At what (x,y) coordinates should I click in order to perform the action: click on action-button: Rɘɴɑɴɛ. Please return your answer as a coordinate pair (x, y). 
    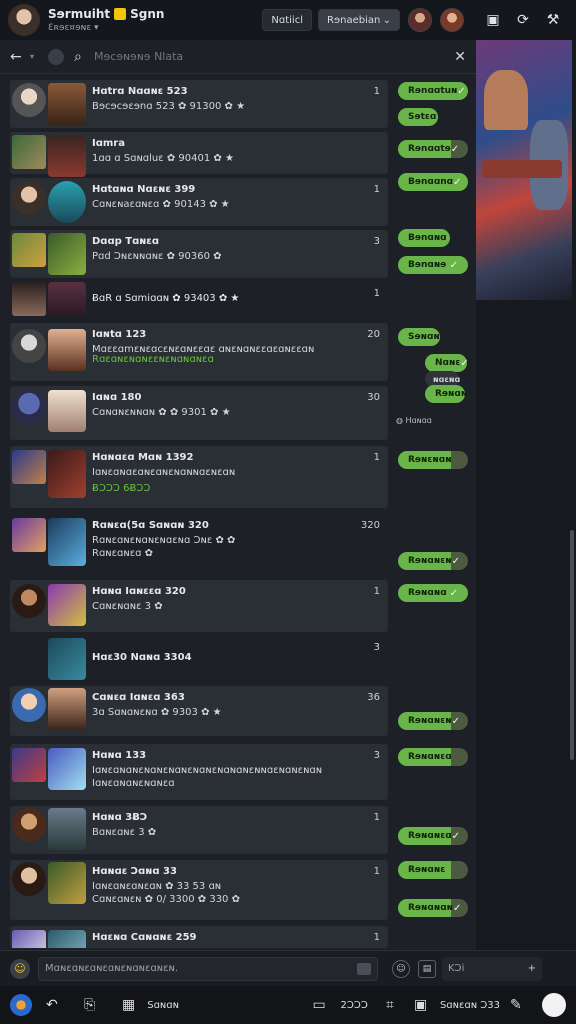
    Looking at the image, I should click on (433, 870).